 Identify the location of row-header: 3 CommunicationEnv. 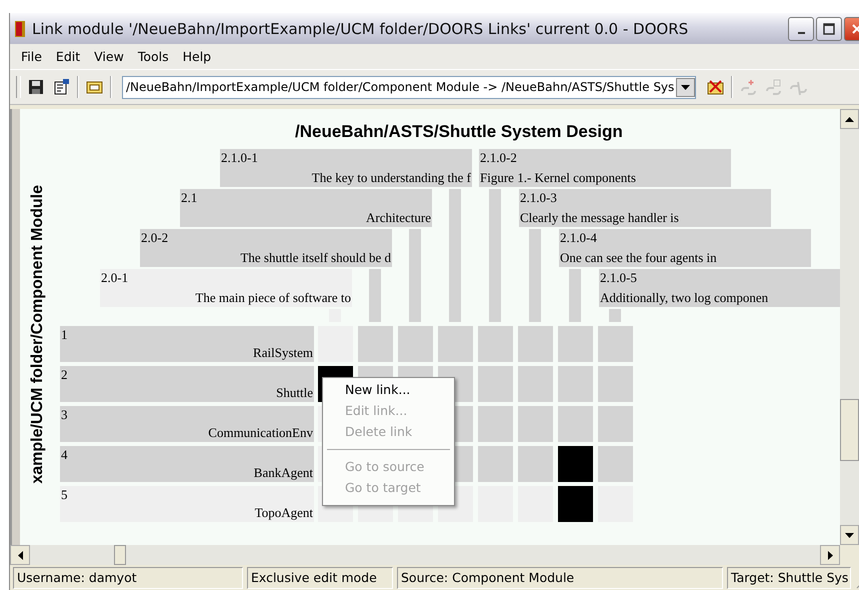
(187, 424).